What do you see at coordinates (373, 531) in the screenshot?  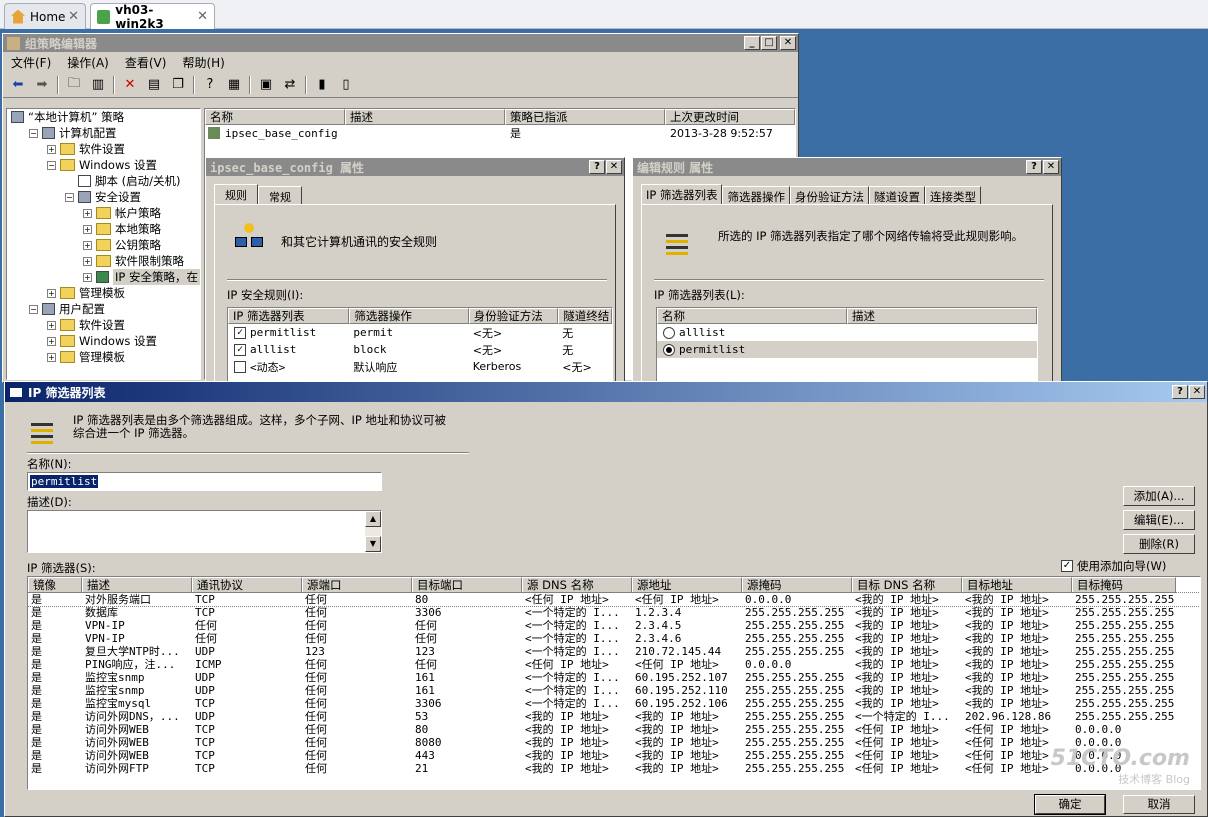 I see `scrollbar: ▲ ▼` at bounding box center [373, 531].